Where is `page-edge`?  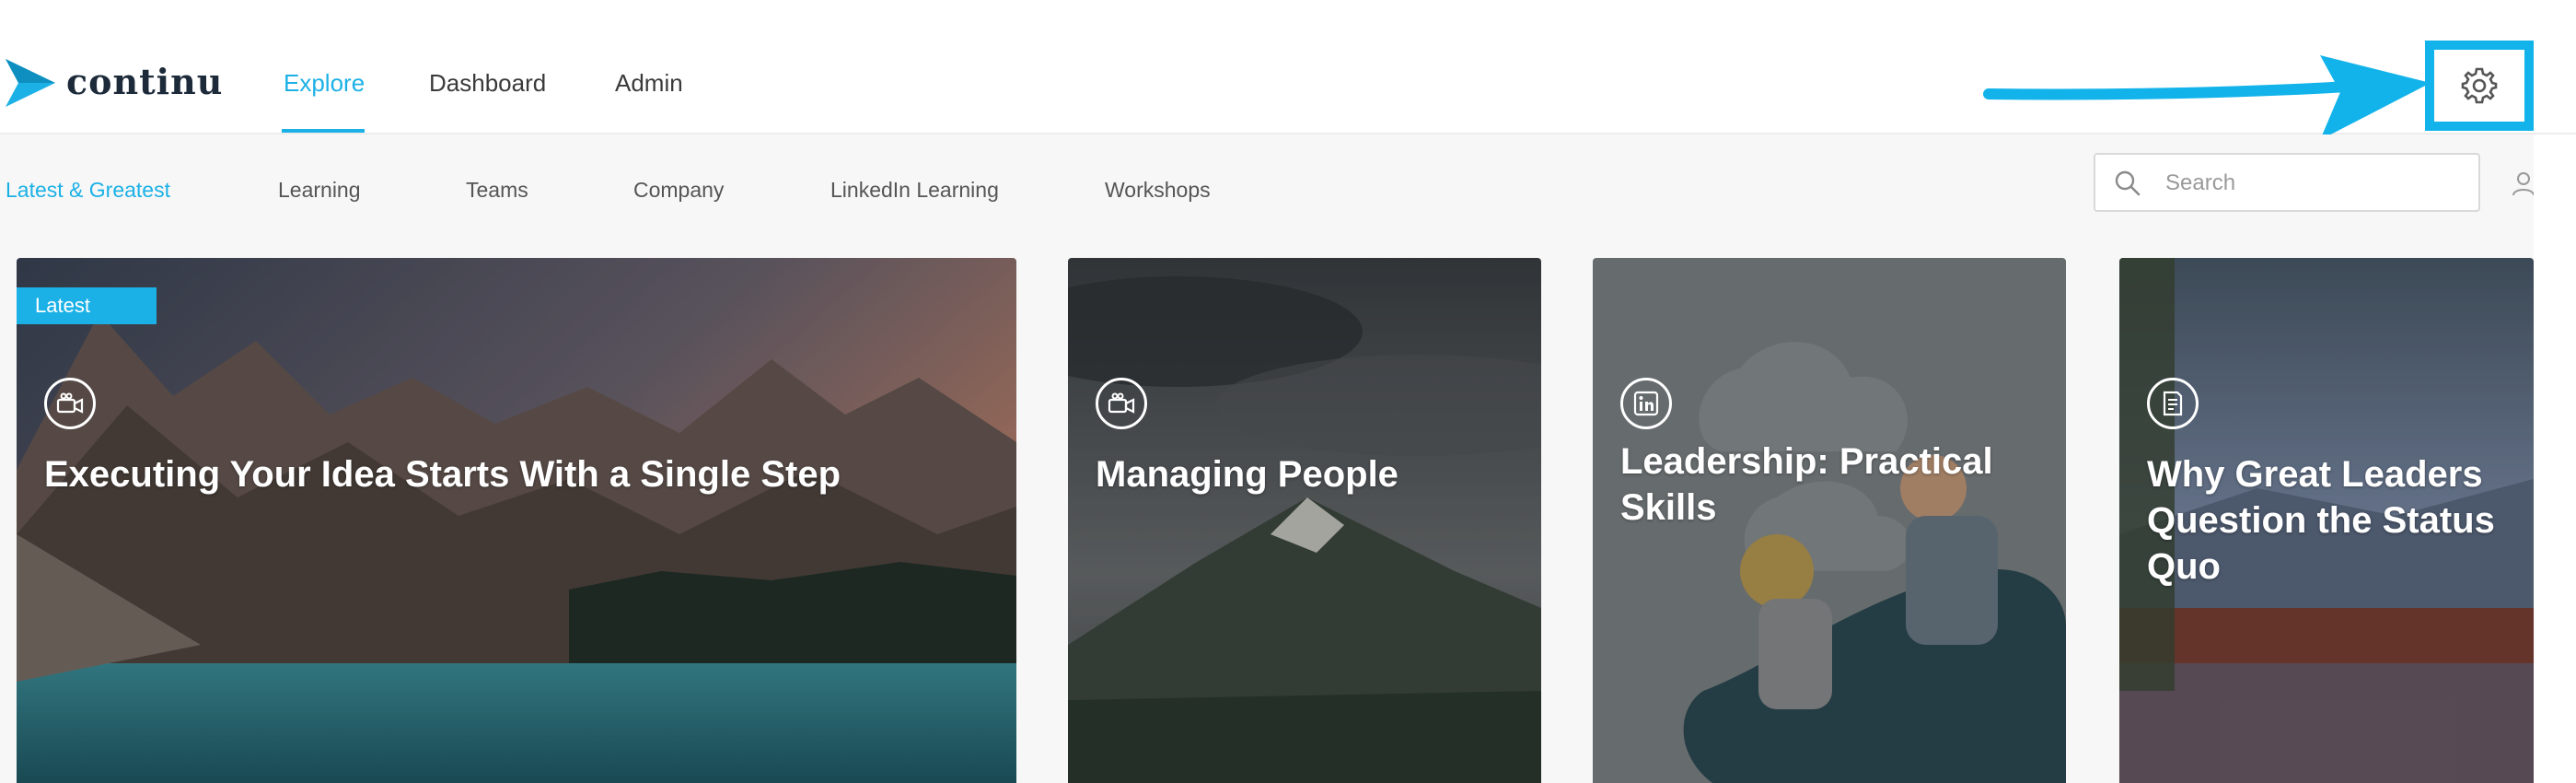 page-edge is located at coordinates (2555, 458).